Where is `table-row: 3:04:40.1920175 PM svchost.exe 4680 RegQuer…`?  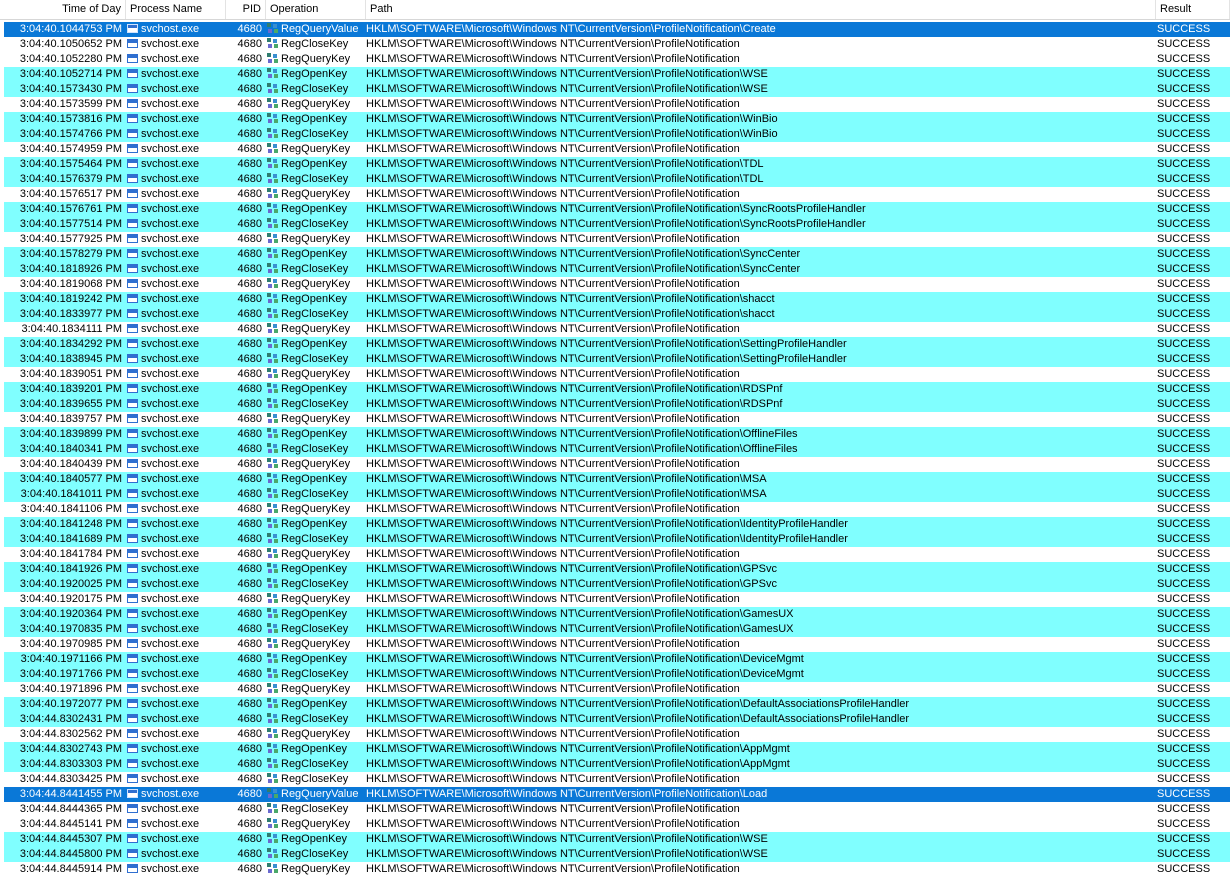 table-row: 3:04:40.1920175 PM svchost.exe 4680 RegQuer… is located at coordinates (617, 599).